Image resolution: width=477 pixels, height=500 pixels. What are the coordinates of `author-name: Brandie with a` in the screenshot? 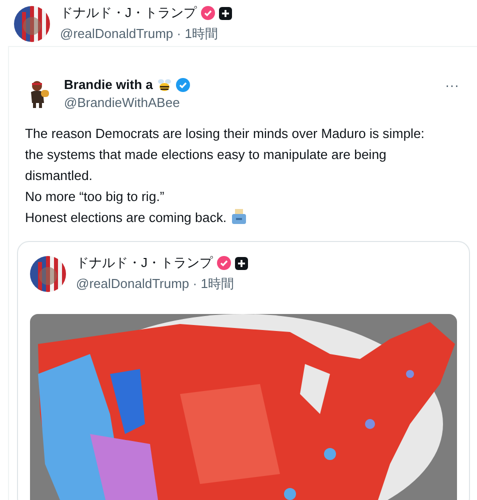 It's located at (108, 84).